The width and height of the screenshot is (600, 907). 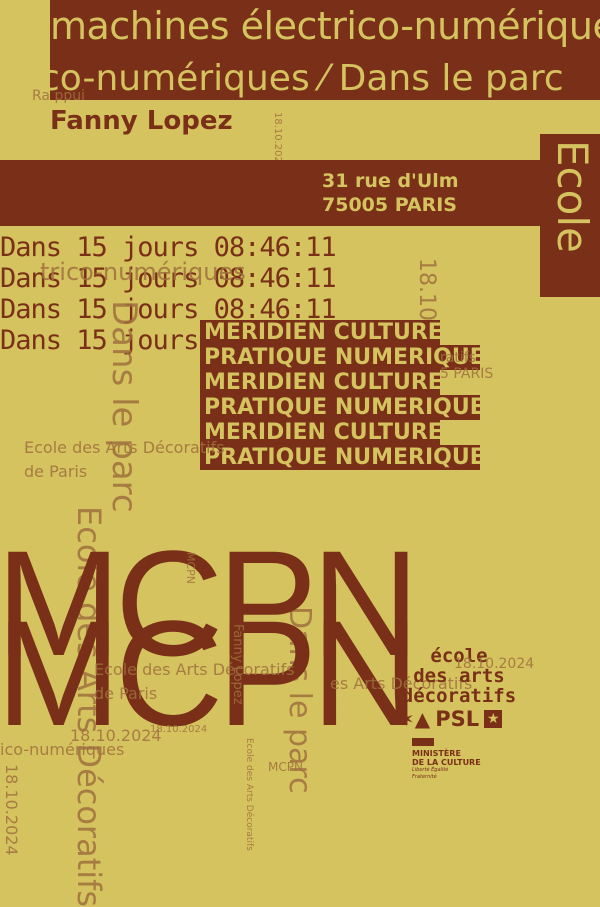 I want to click on address-line-2: 75005 PARIS, so click(x=389, y=205).